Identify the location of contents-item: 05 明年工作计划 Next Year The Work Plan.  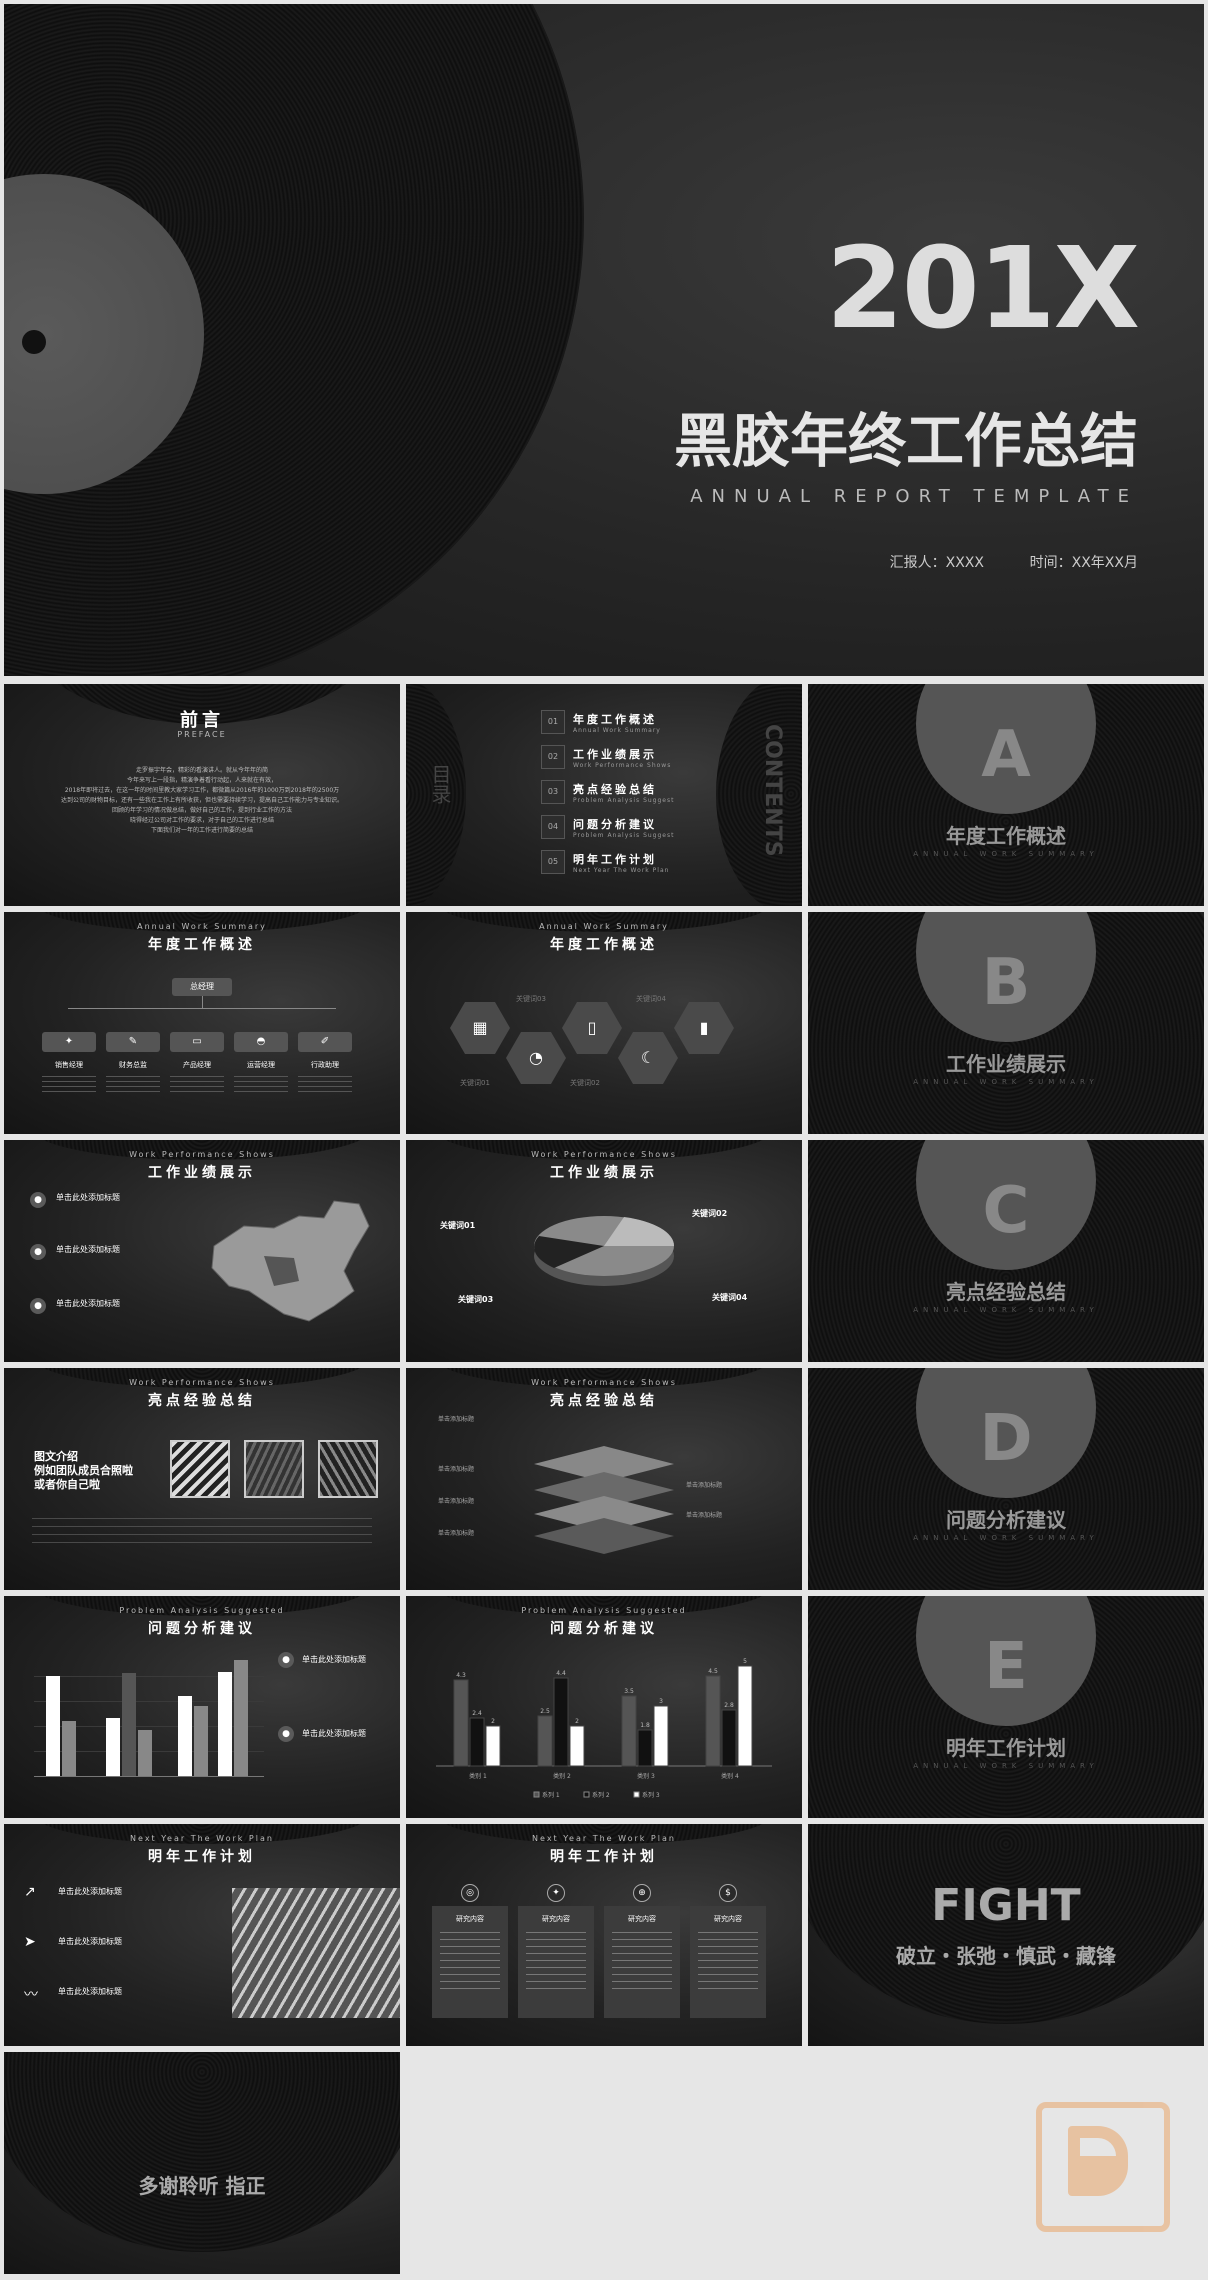
(626, 865).